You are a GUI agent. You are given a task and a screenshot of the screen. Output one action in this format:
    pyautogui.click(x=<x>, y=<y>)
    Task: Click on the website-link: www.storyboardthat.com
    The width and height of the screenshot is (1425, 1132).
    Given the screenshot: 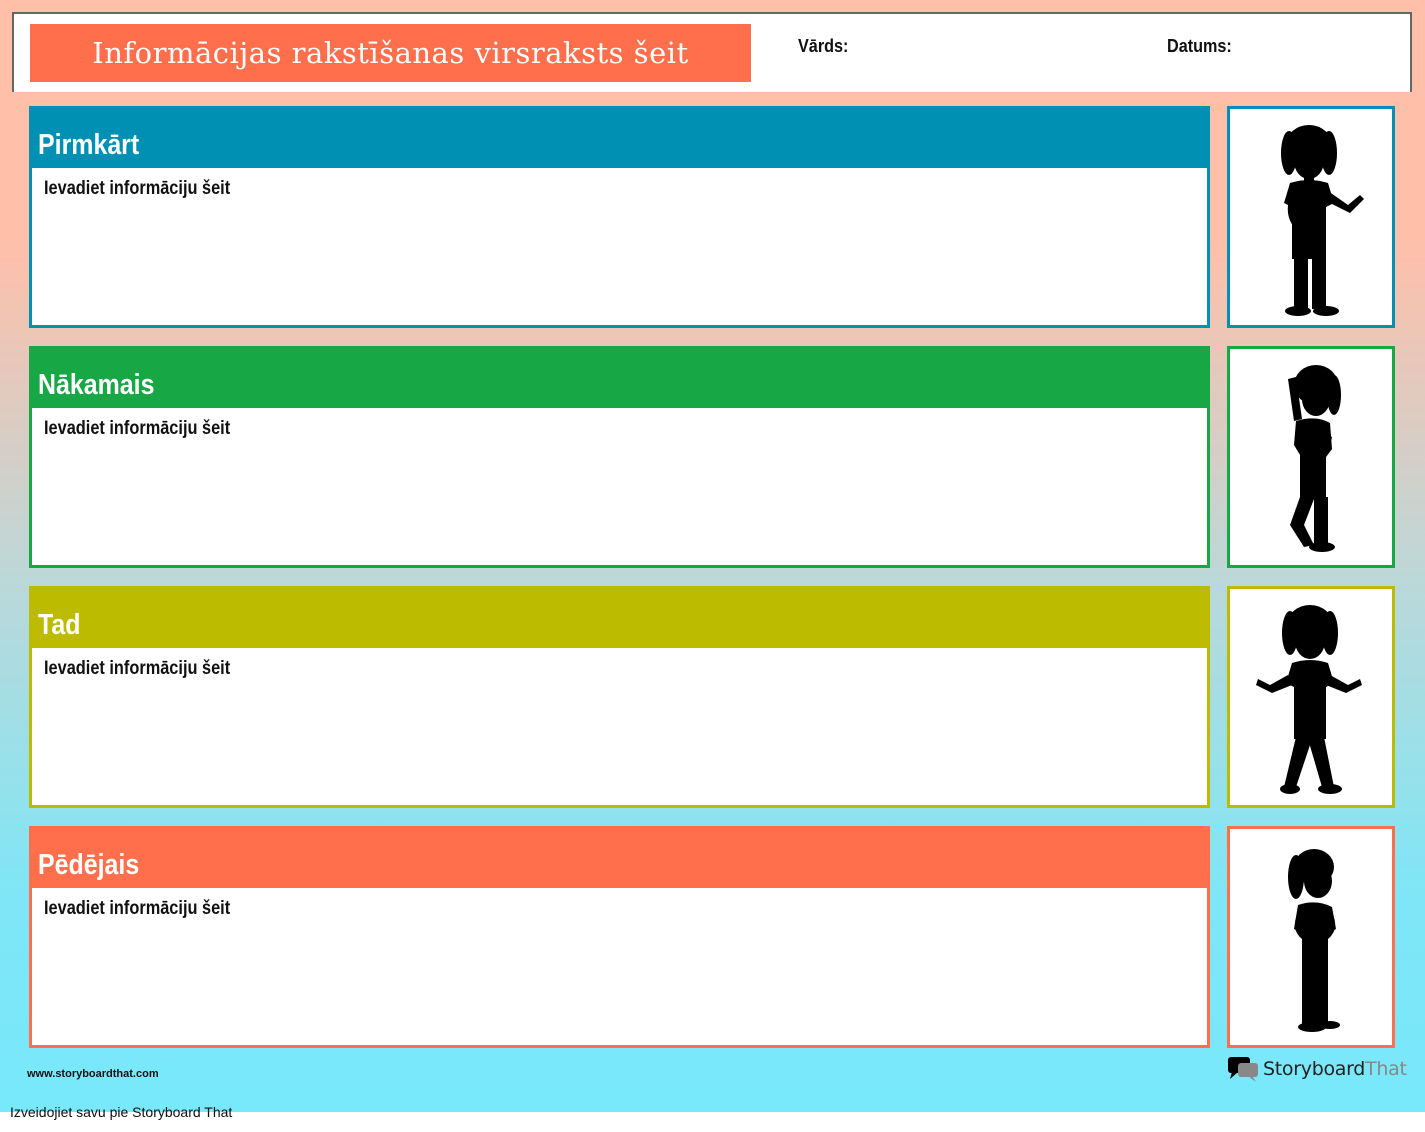 What is the action you would take?
    pyautogui.click(x=93, y=1074)
    